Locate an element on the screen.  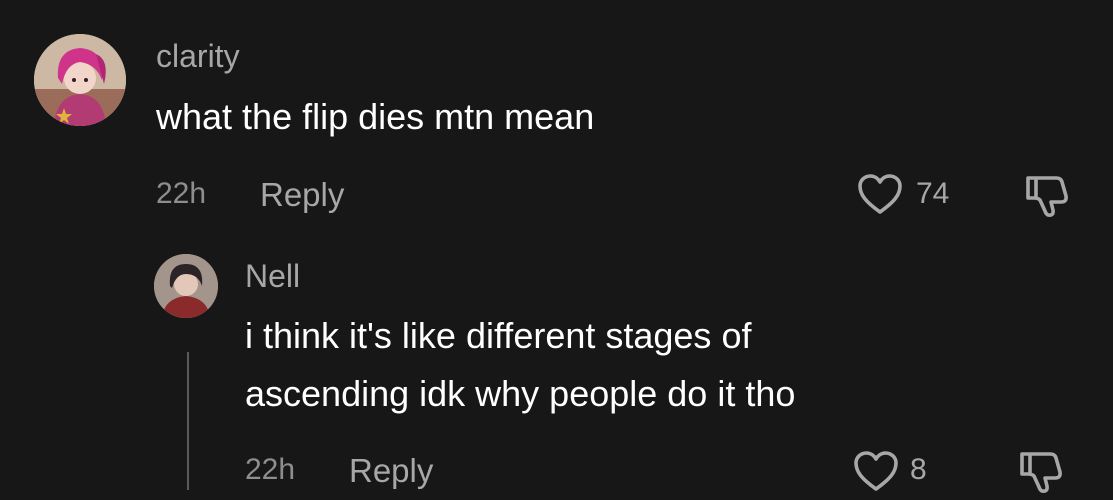
username: Nell is located at coordinates (272, 276).